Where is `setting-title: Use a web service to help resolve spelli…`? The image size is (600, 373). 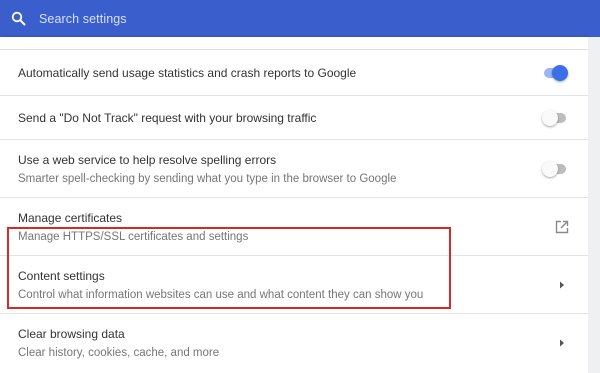 setting-title: Use a web service to help resolve spelli… is located at coordinates (147, 159).